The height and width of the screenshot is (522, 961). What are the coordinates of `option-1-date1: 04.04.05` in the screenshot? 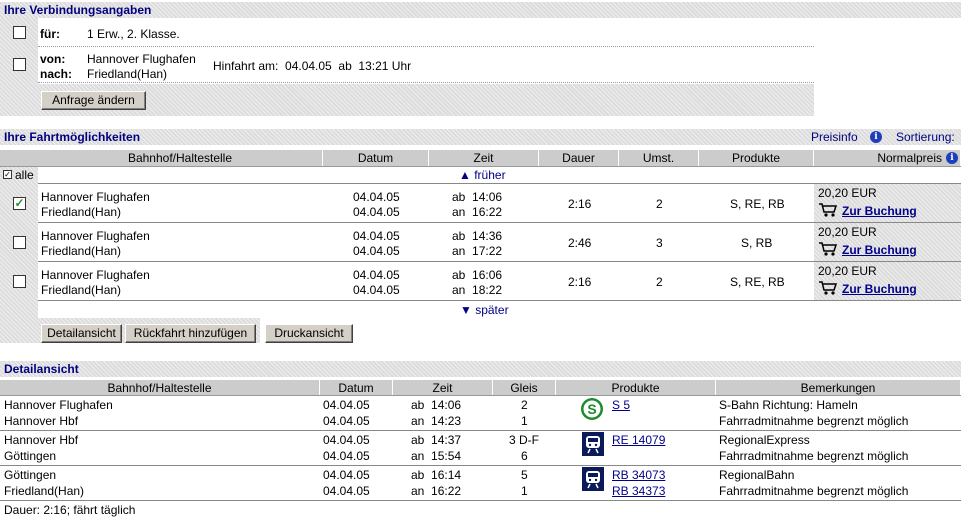 It's located at (376, 197).